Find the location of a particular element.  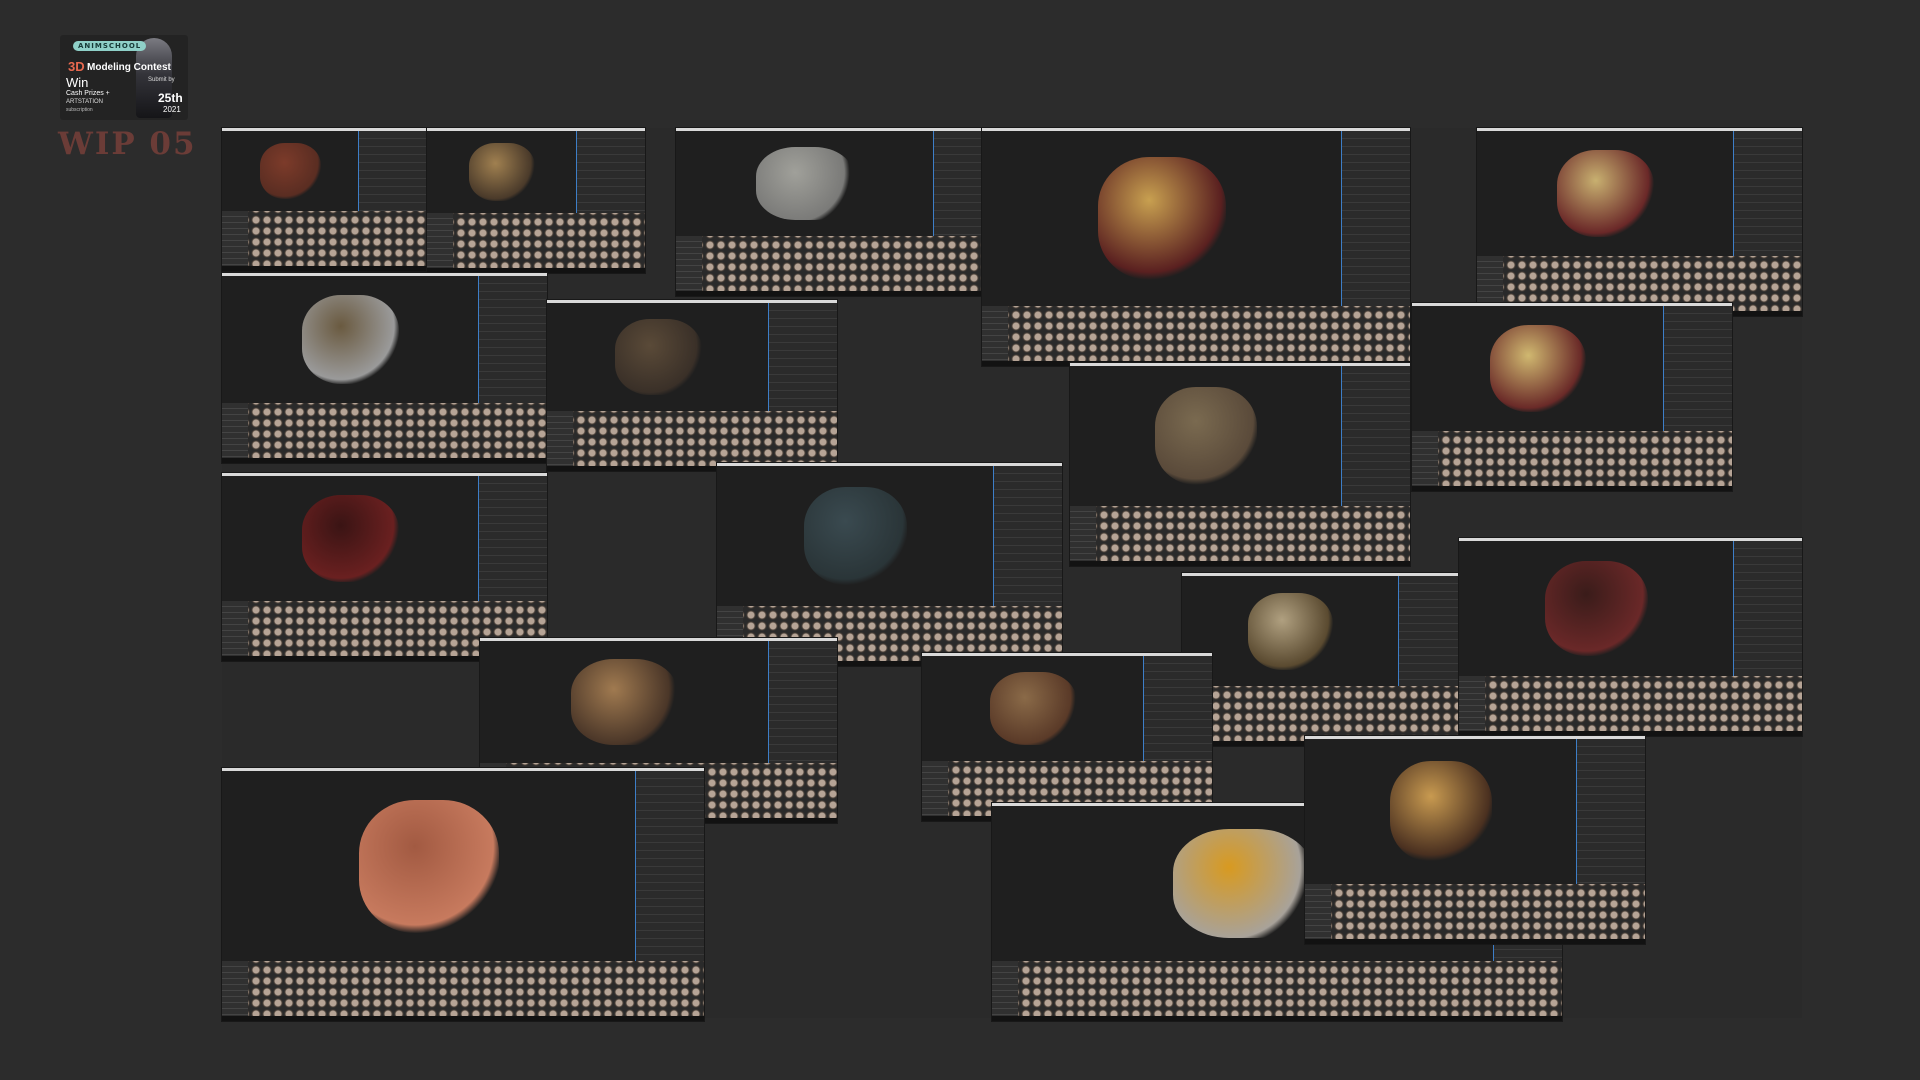

wip-heading: WIP 05 is located at coordinates (127, 144).